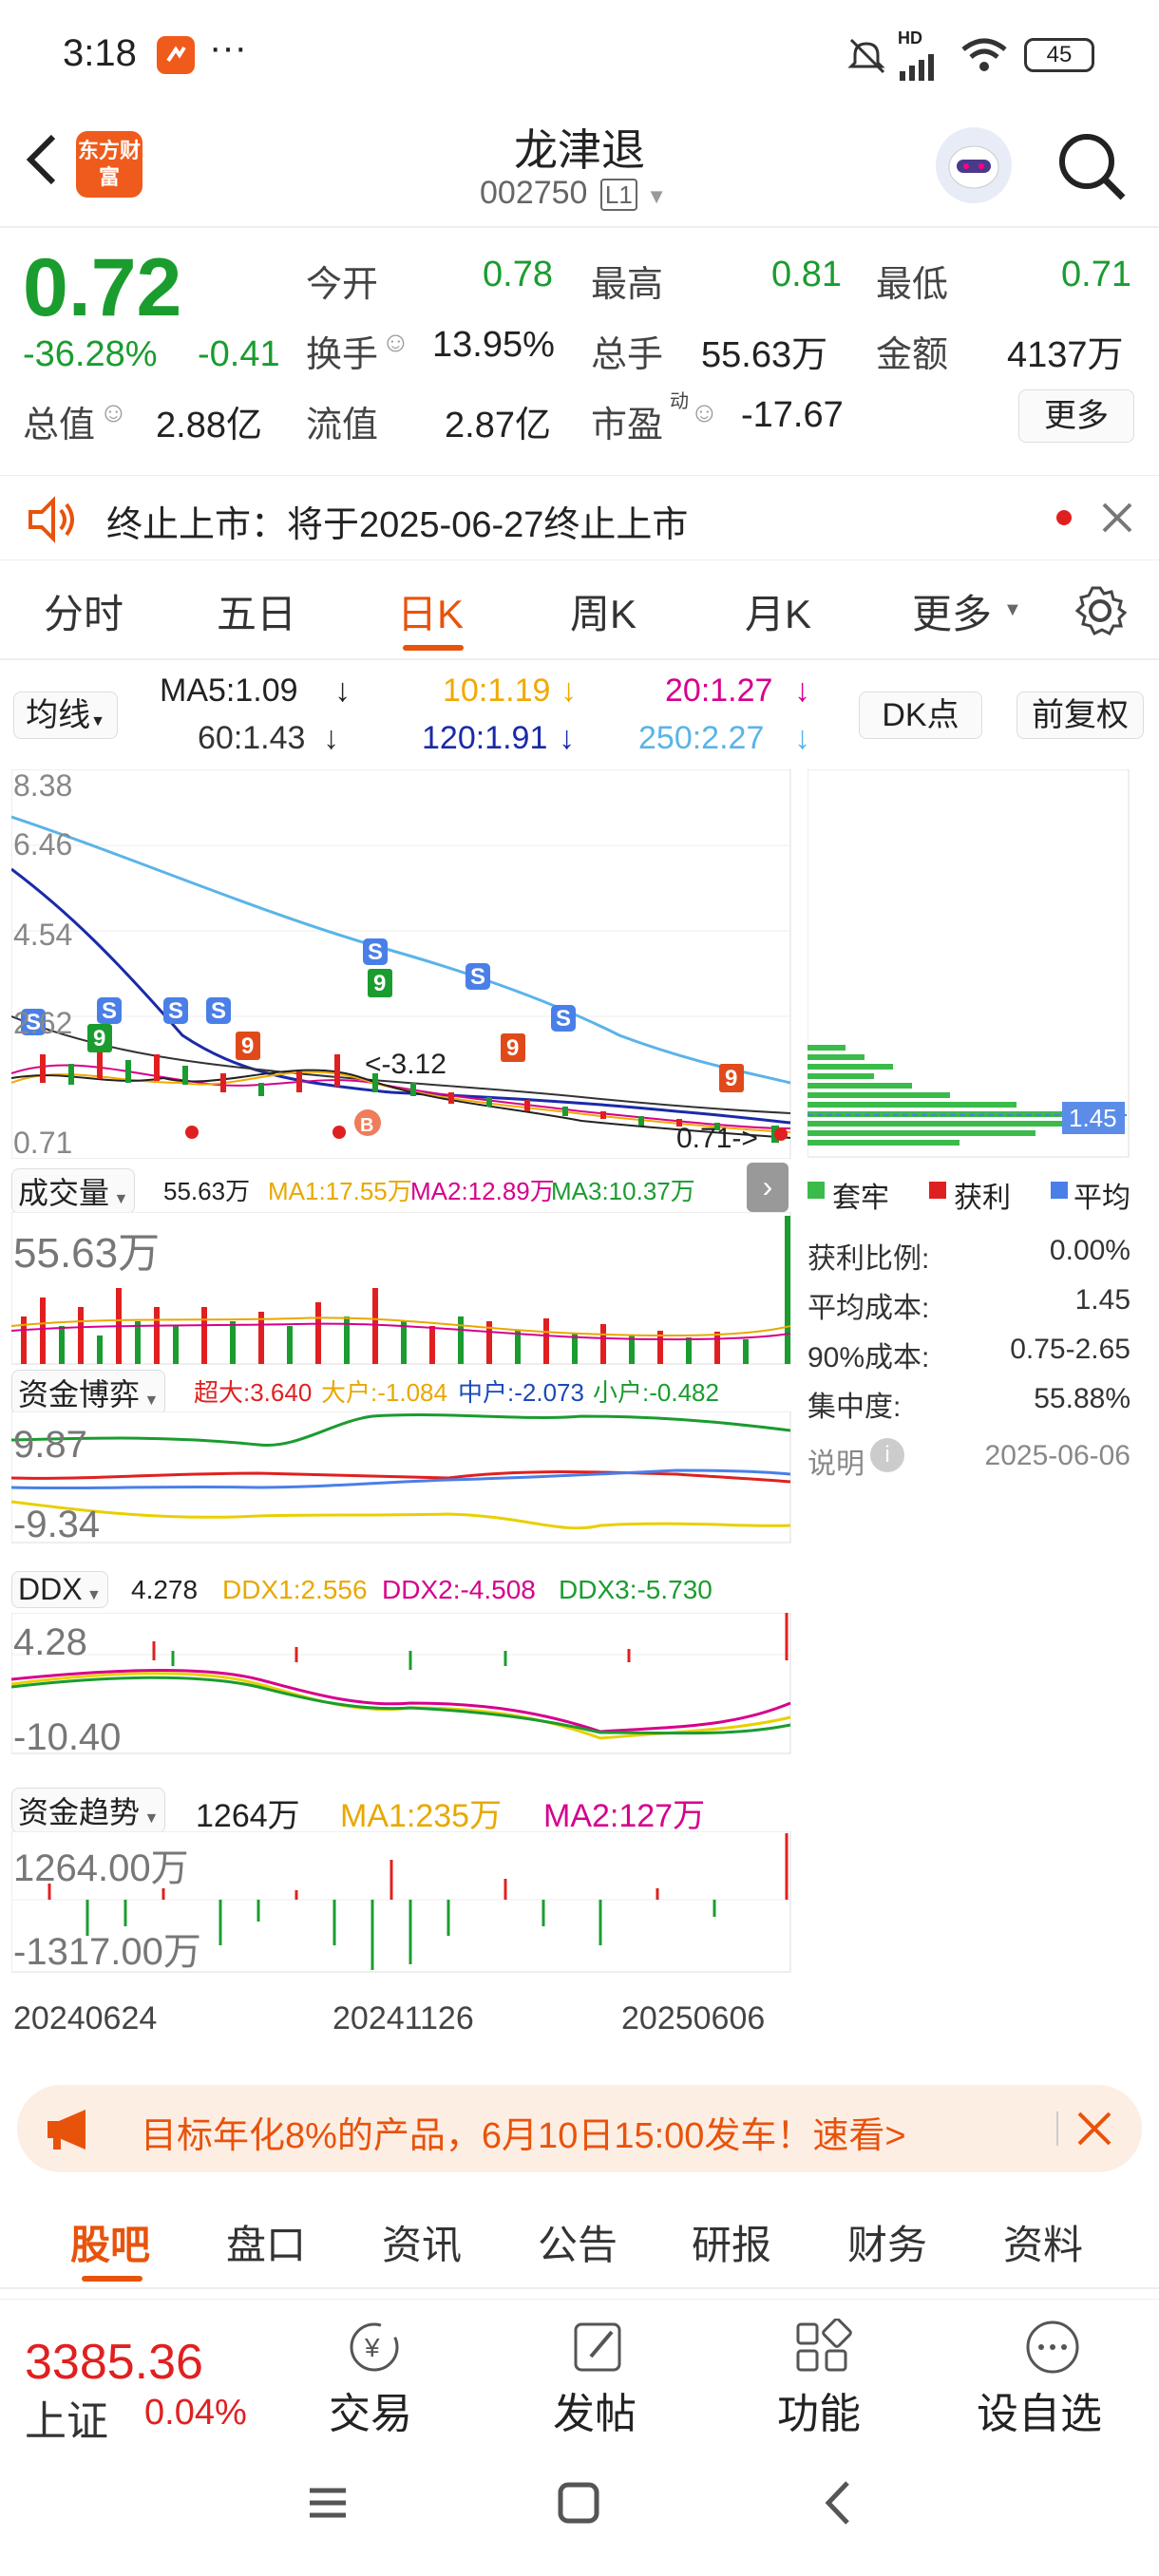 Image resolution: width=1159 pixels, height=2576 pixels. Describe the element at coordinates (239, 354) in the screenshot. I see `change-amount: -0.41` at that location.